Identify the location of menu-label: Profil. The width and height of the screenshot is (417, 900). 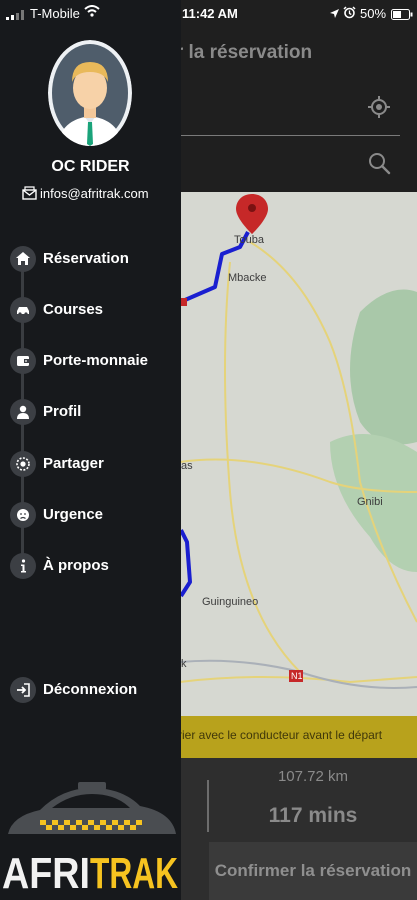
(62, 411).